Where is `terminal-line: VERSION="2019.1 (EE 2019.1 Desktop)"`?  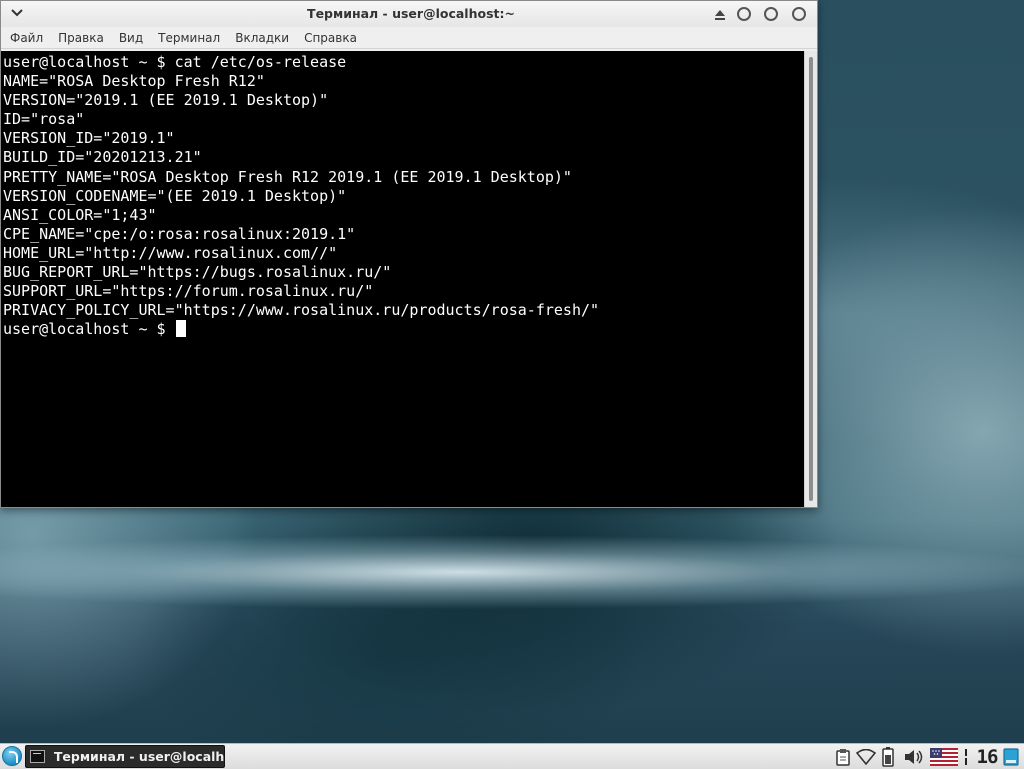 terminal-line: VERSION="2019.1 (EE 2019.1 Desktop)" is located at coordinates (166, 100).